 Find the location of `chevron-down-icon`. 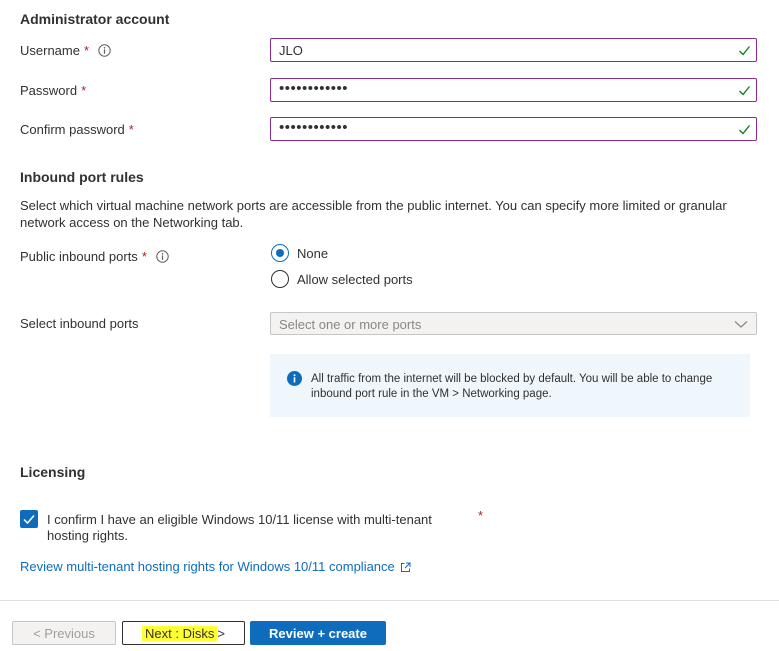

chevron-down-icon is located at coordinates (741, 324).